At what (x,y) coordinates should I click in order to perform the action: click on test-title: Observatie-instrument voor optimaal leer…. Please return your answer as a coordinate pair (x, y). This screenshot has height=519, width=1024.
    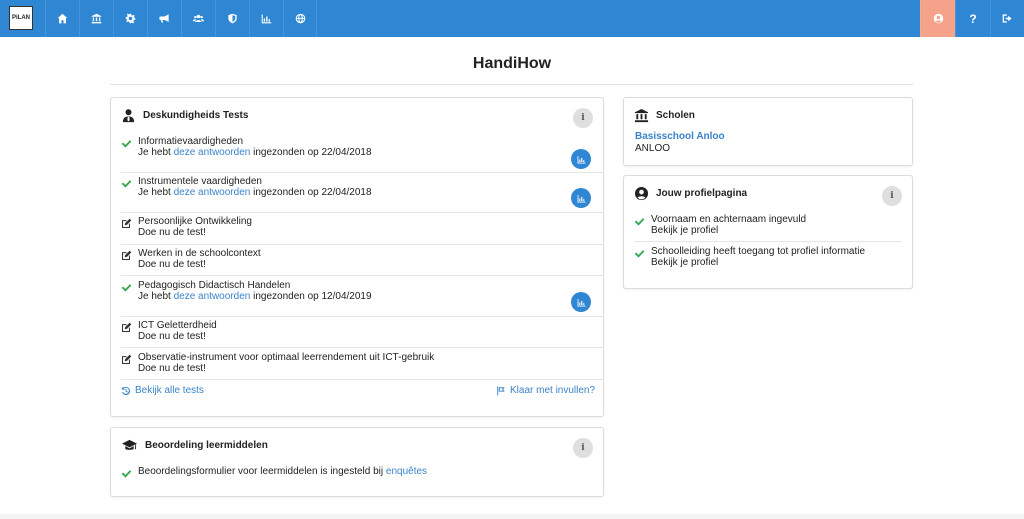
    Looking at the image, I should click on (286, 357).